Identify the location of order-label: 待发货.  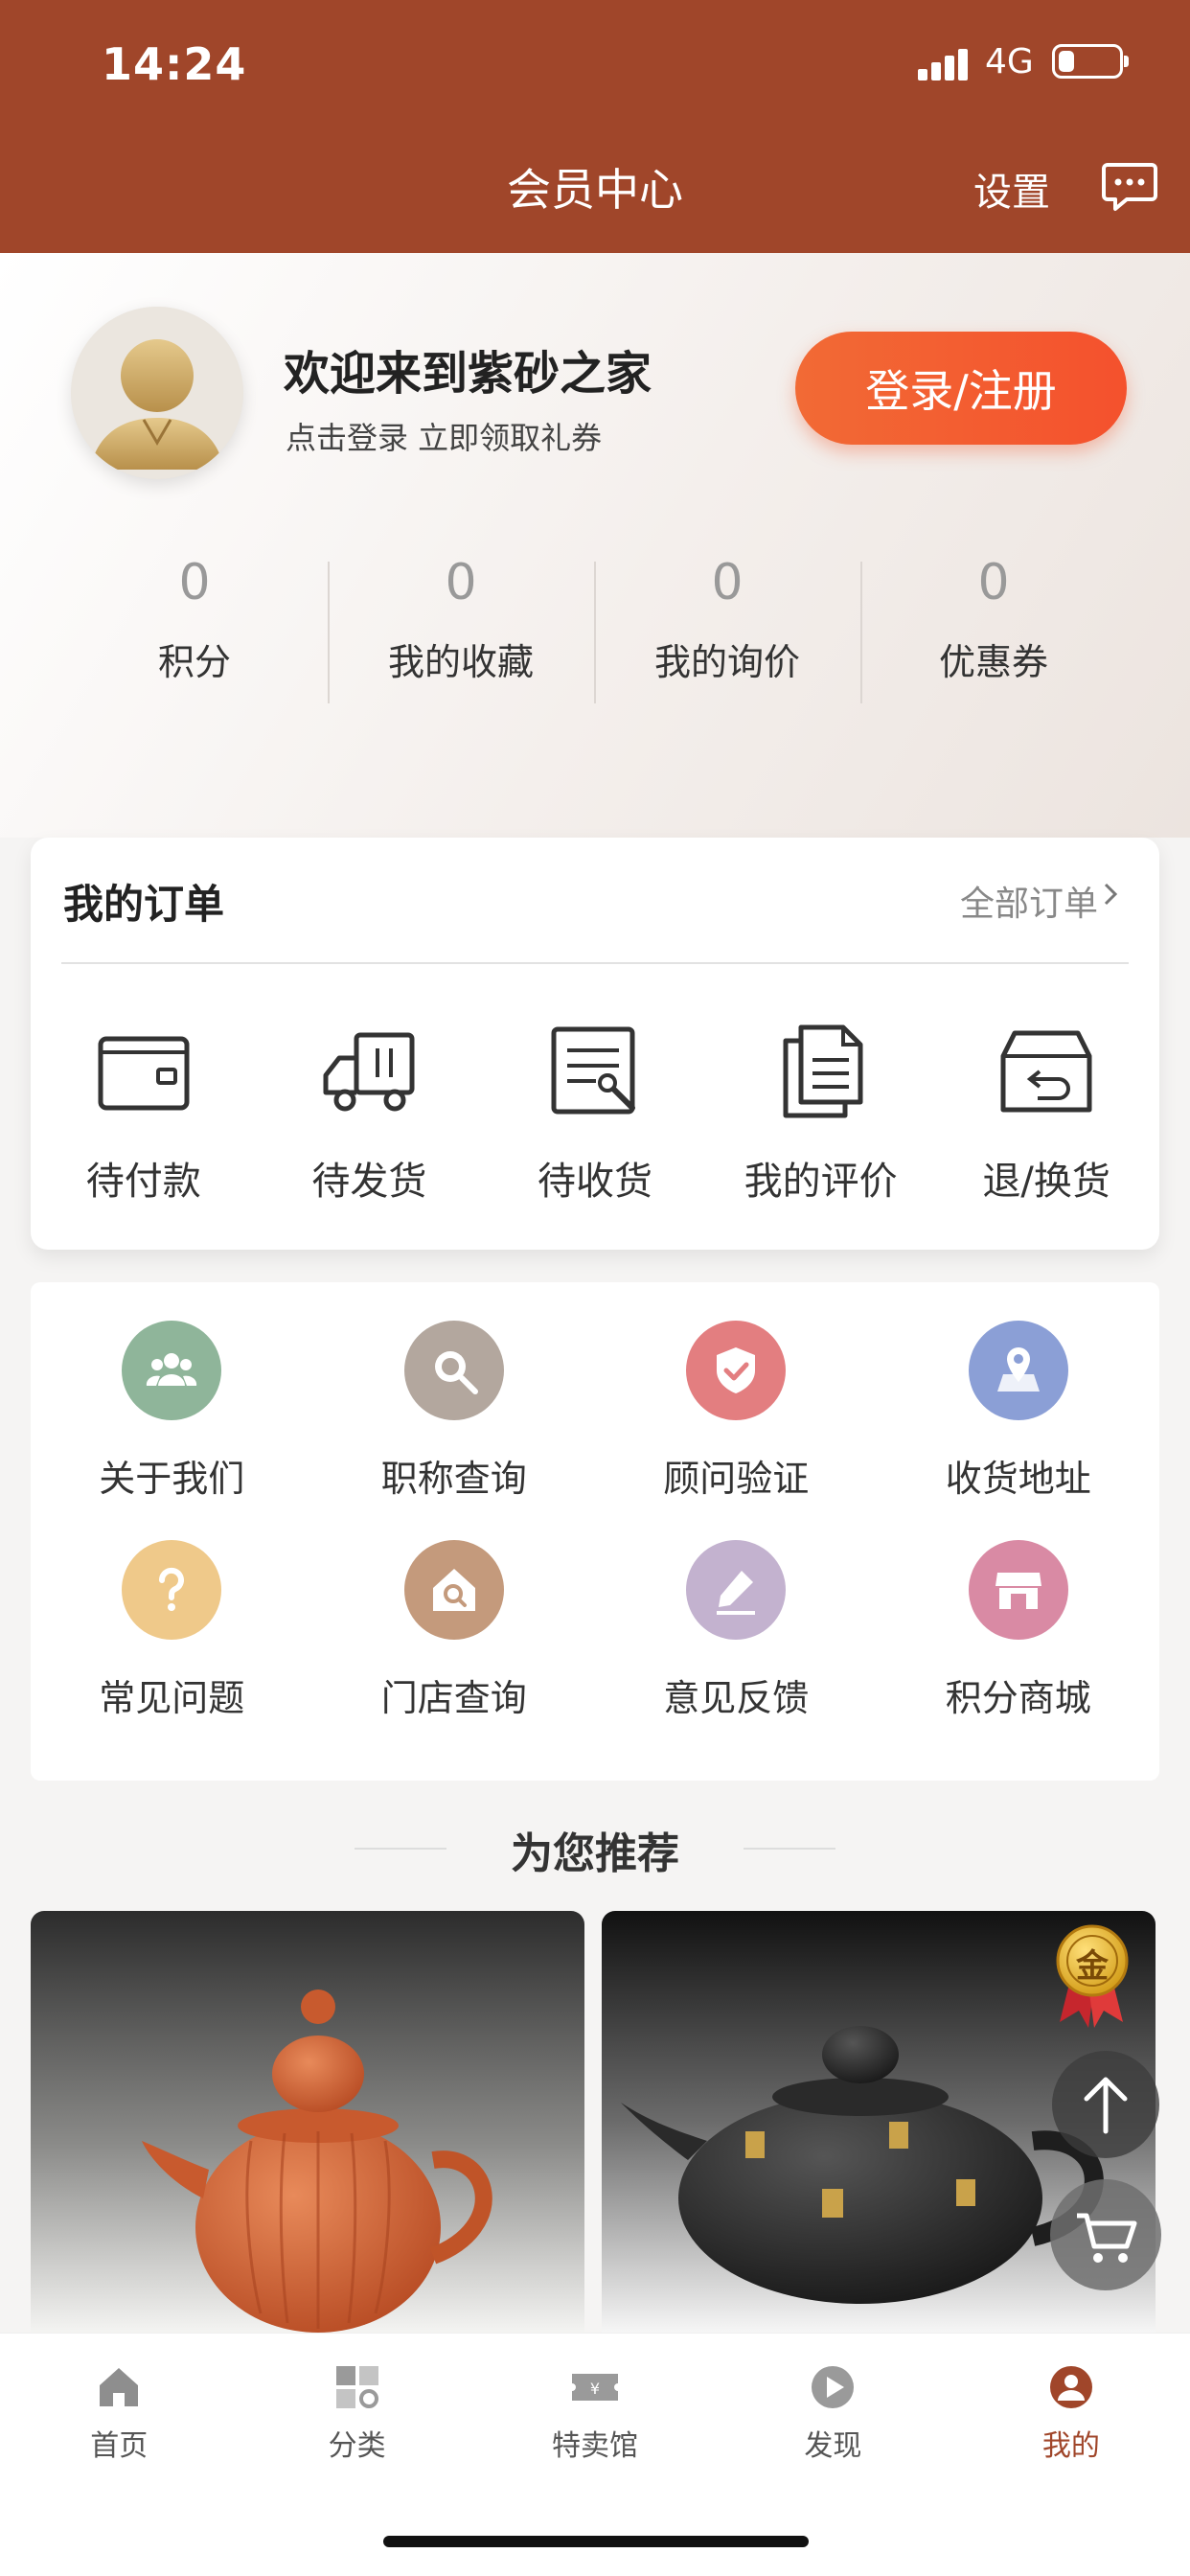
(369, 1182).